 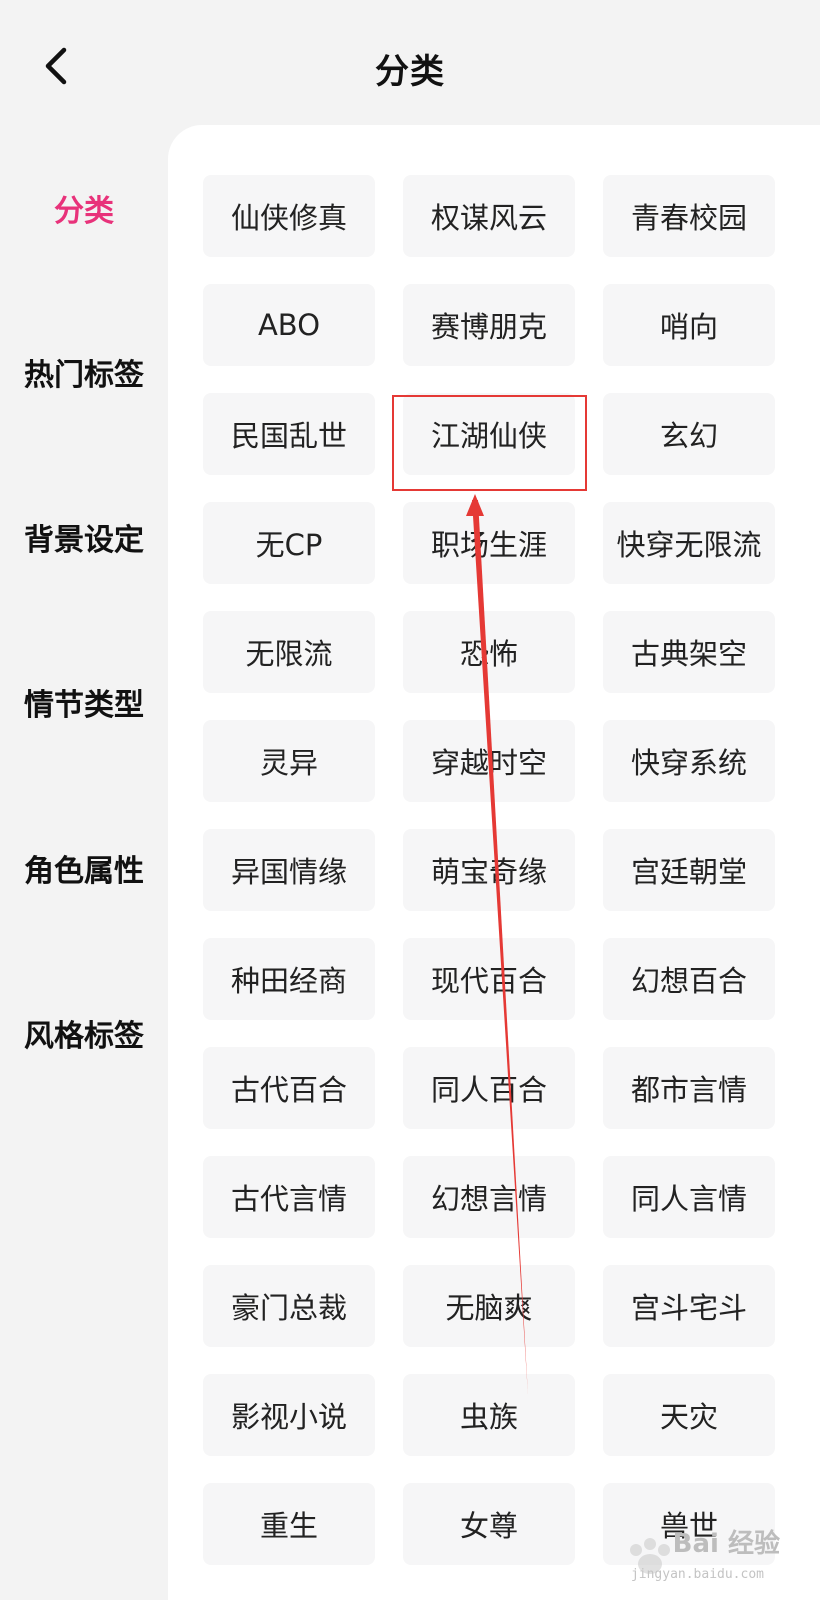 I want to click on tag-item: 异国情缘, so click(x=289, y=870).